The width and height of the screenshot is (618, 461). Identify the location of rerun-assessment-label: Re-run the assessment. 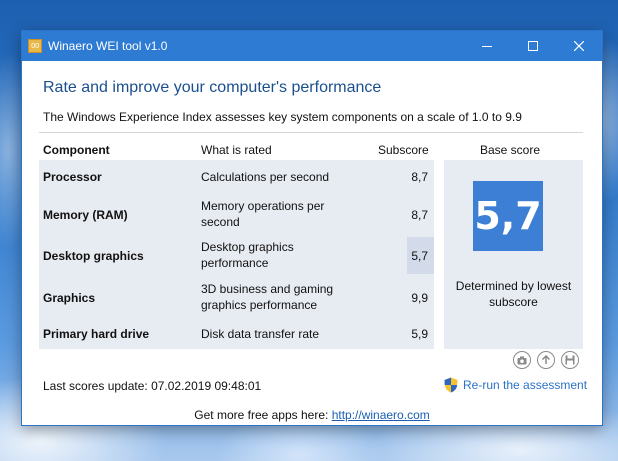
(525, 385).